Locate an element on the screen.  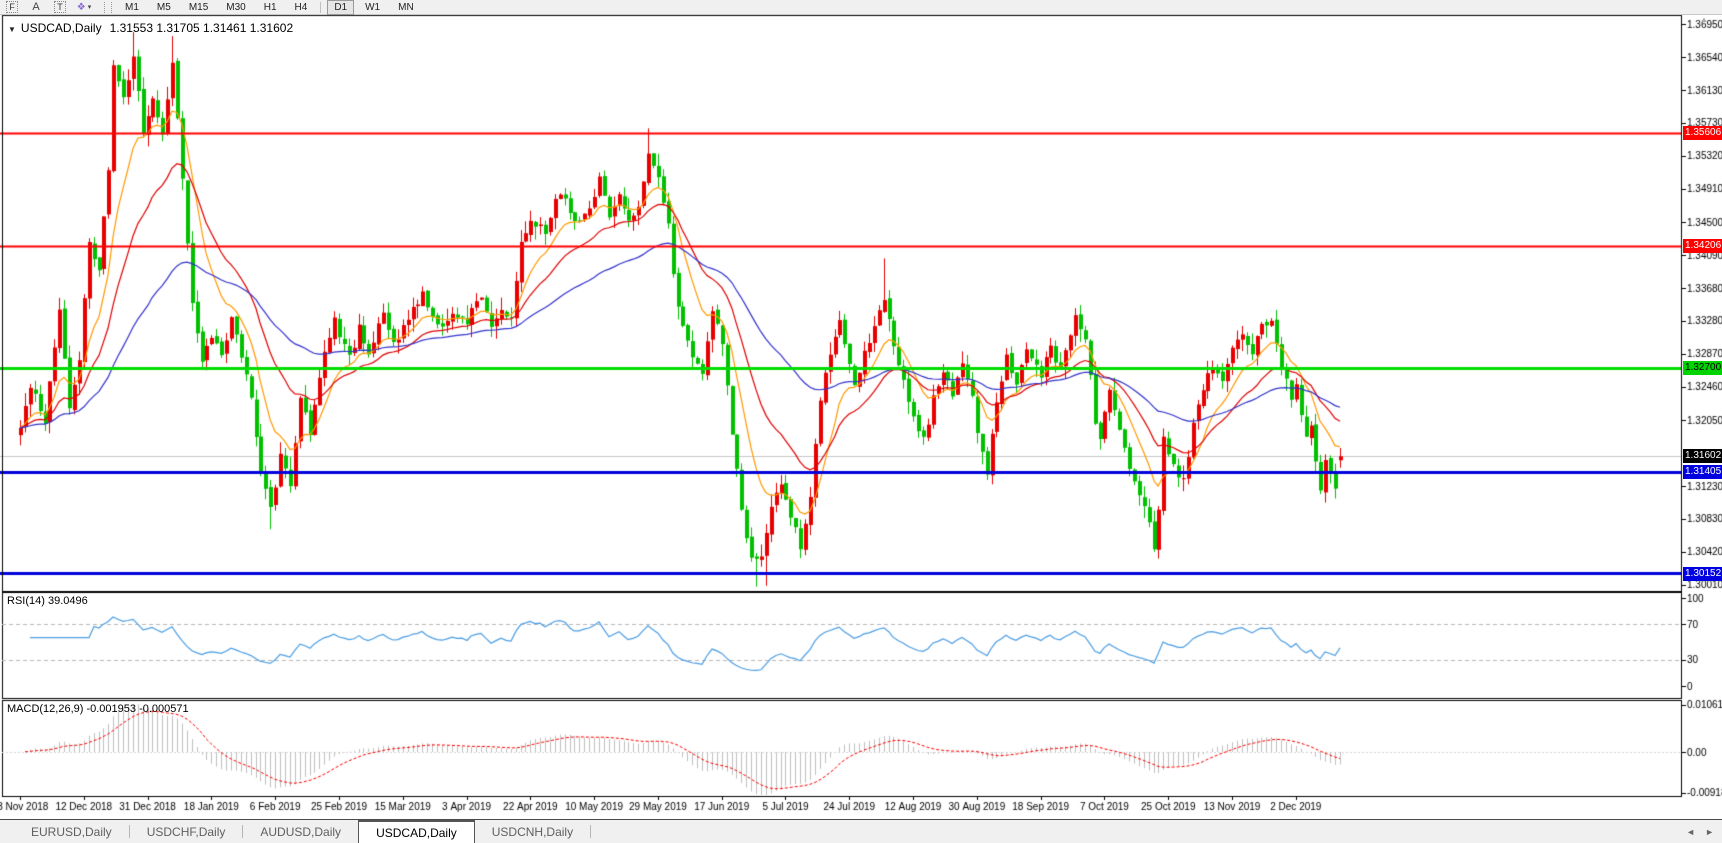
macd-indicator-label: MACD(12,26,9) -0.001953 -0.000571 is located at coordinates (98, 709).